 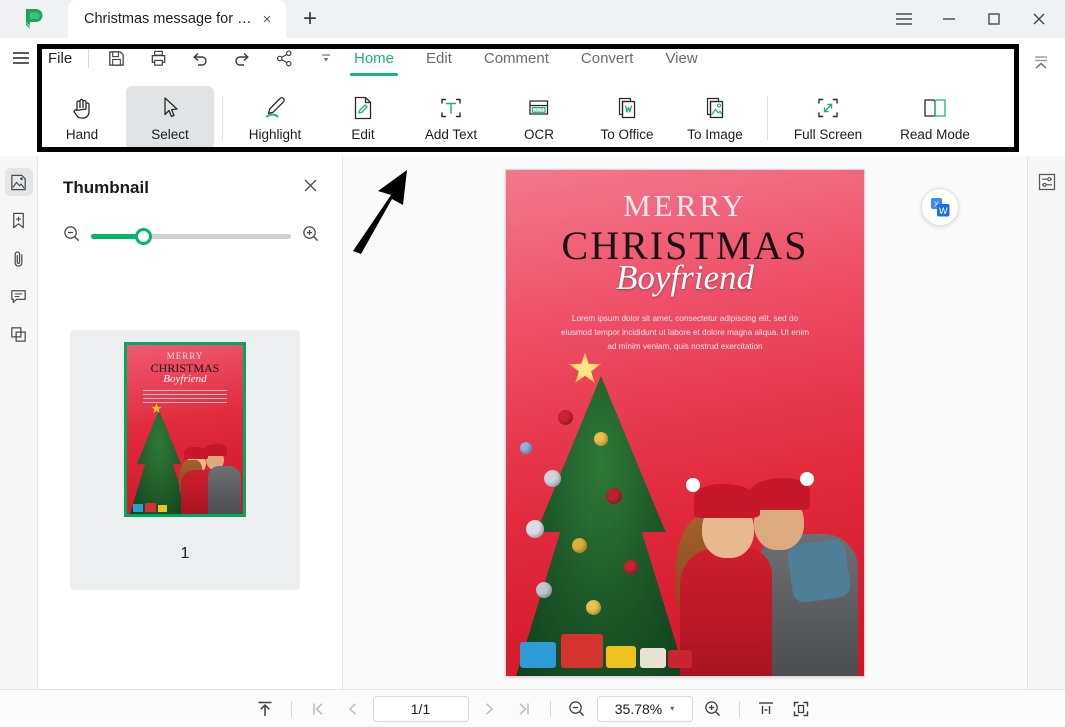 I want to click on more-dropdown-icon, so click(x=326, y=58).